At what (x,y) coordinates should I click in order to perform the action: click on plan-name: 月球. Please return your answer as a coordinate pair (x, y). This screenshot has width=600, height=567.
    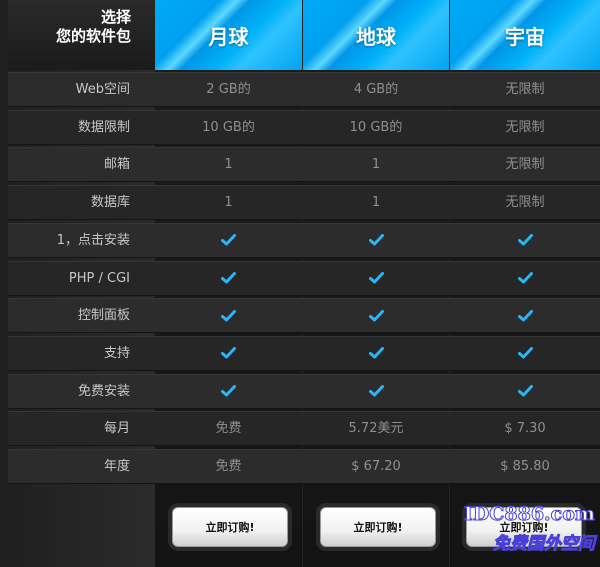
    Looking at the image, I should click on (228, 36).